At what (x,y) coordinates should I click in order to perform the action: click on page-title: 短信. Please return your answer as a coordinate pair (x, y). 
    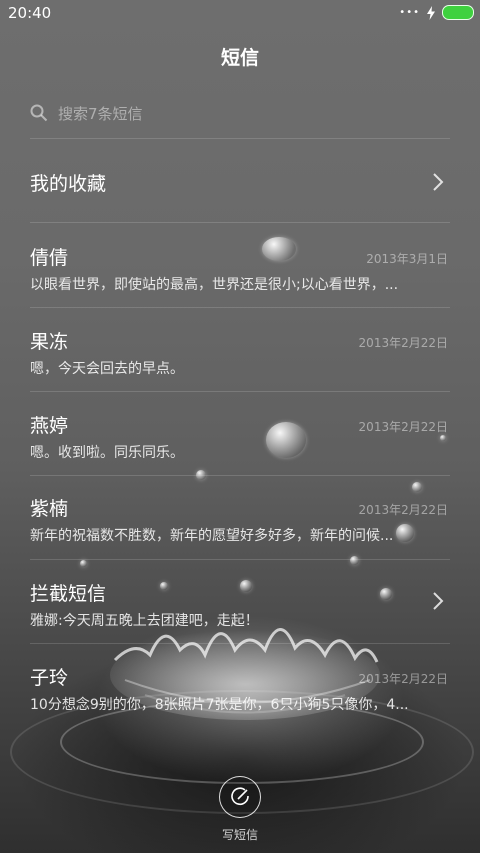
    Looking at the image, I should click on (239, 58).